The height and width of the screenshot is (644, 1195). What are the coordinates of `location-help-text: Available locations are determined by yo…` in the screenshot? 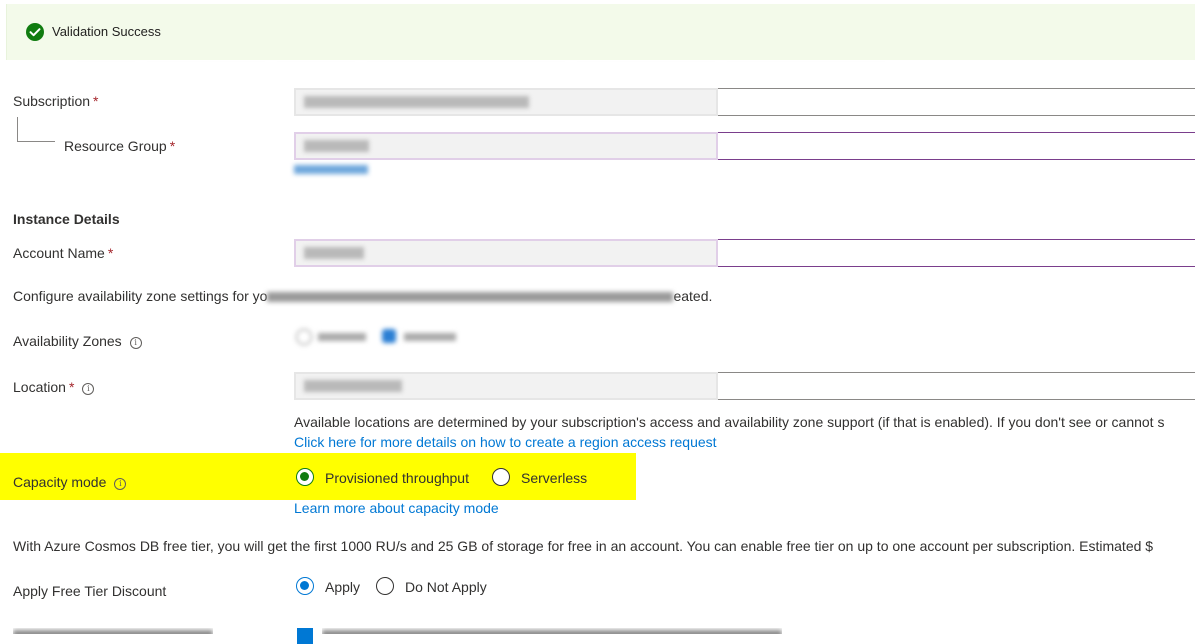 It's located at (729, 422).